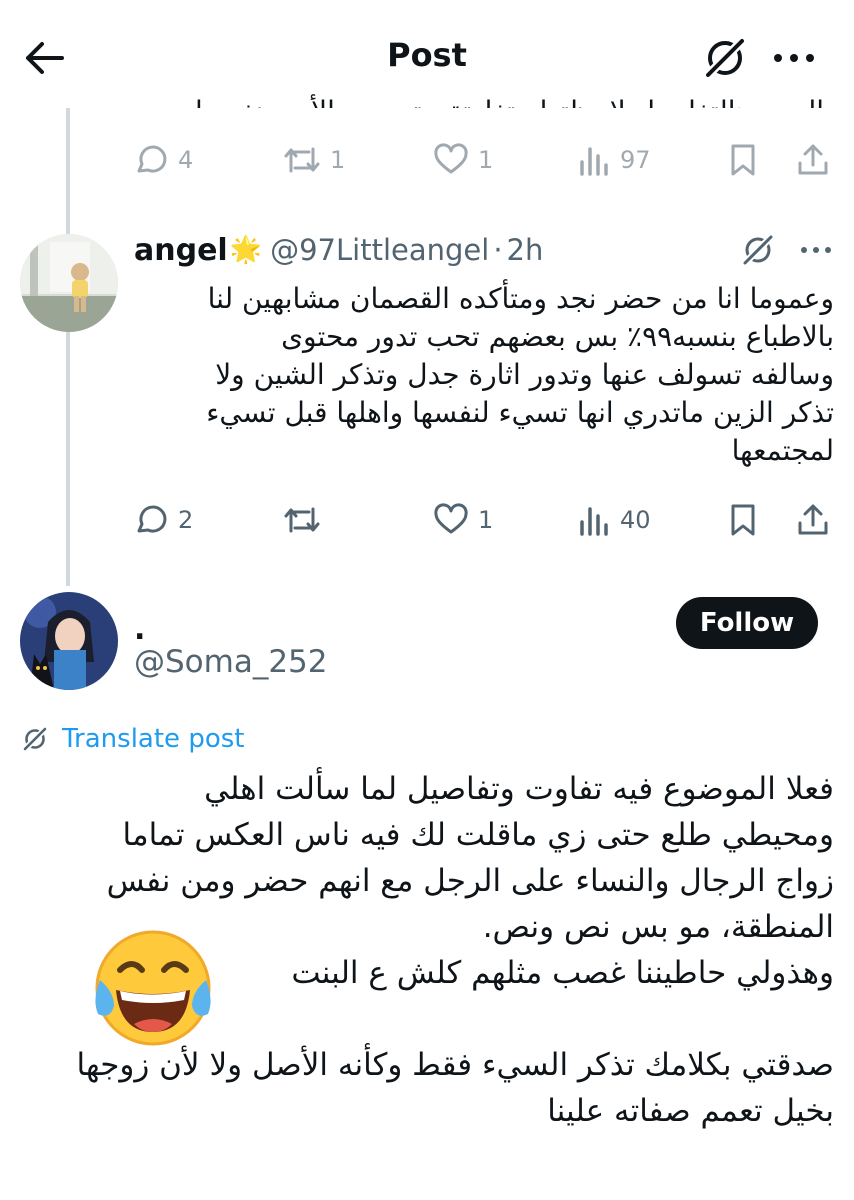 This screenshot has height=1200, width=854. Describe the element at coordinates (635, 520) in the screenshot. I see `views-count: 40` at that location.